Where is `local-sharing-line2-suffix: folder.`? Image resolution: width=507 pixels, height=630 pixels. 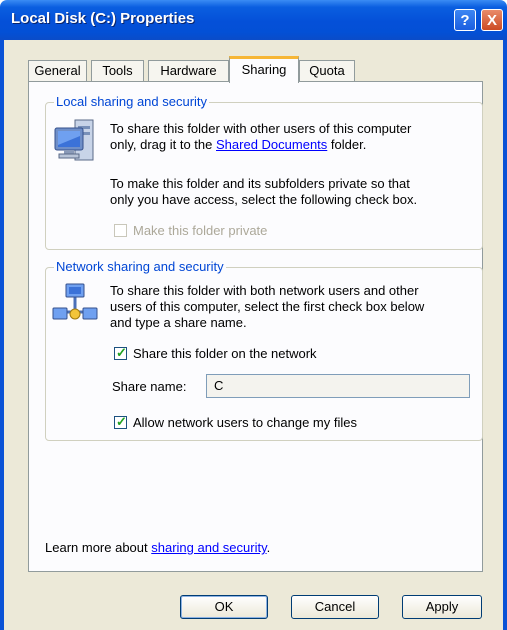
local-sharing-line2-suffix: folder. is located at coordinates (348, 144).